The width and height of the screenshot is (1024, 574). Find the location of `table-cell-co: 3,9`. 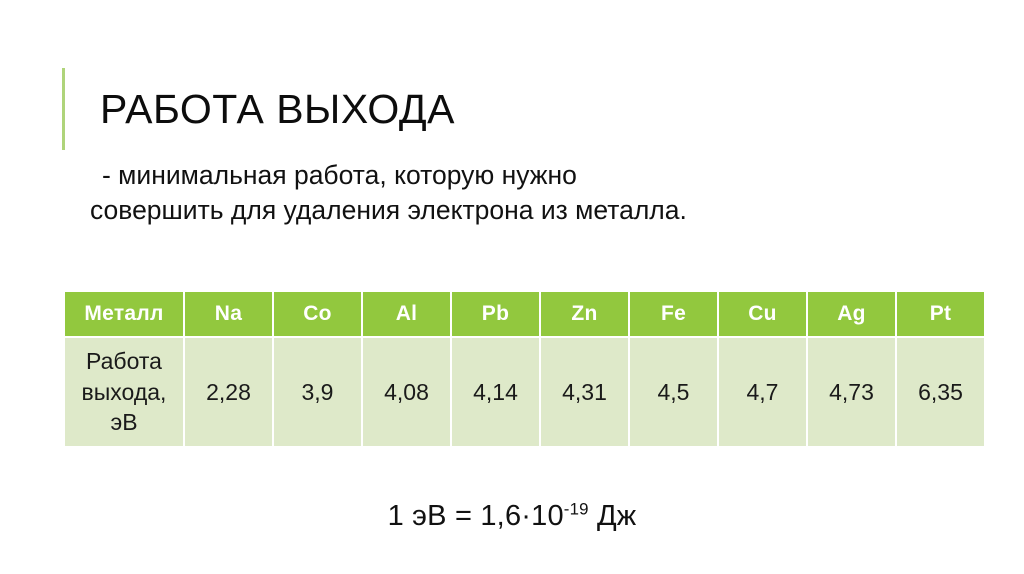

table-cell-co: 3,9 is located at coordinates (317, 392).